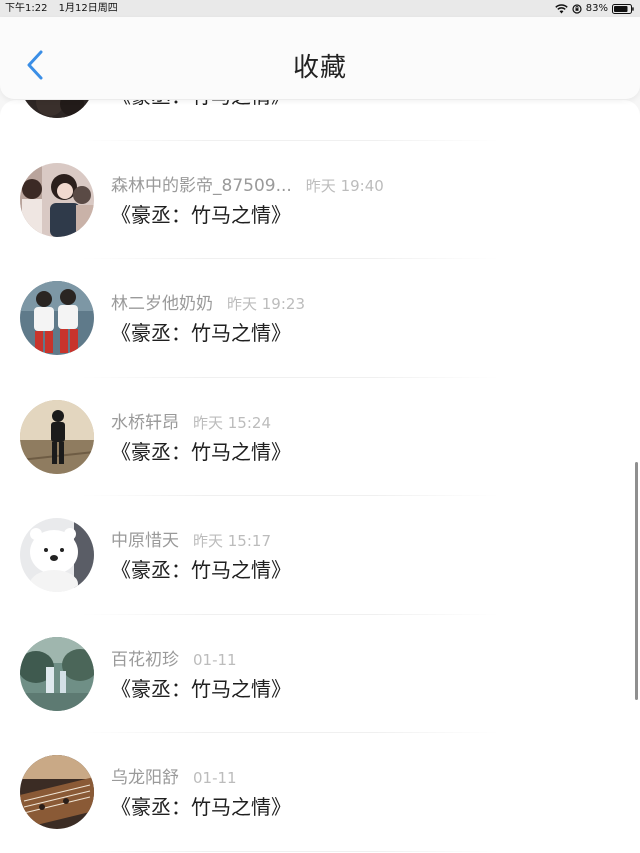 The width and height of the screenshot is (640, 853). What do you see at coordinates (145, 778) in the screenshot?
I see `favorite-author: 乌龙阳舒` at bounding box center [145, 778].